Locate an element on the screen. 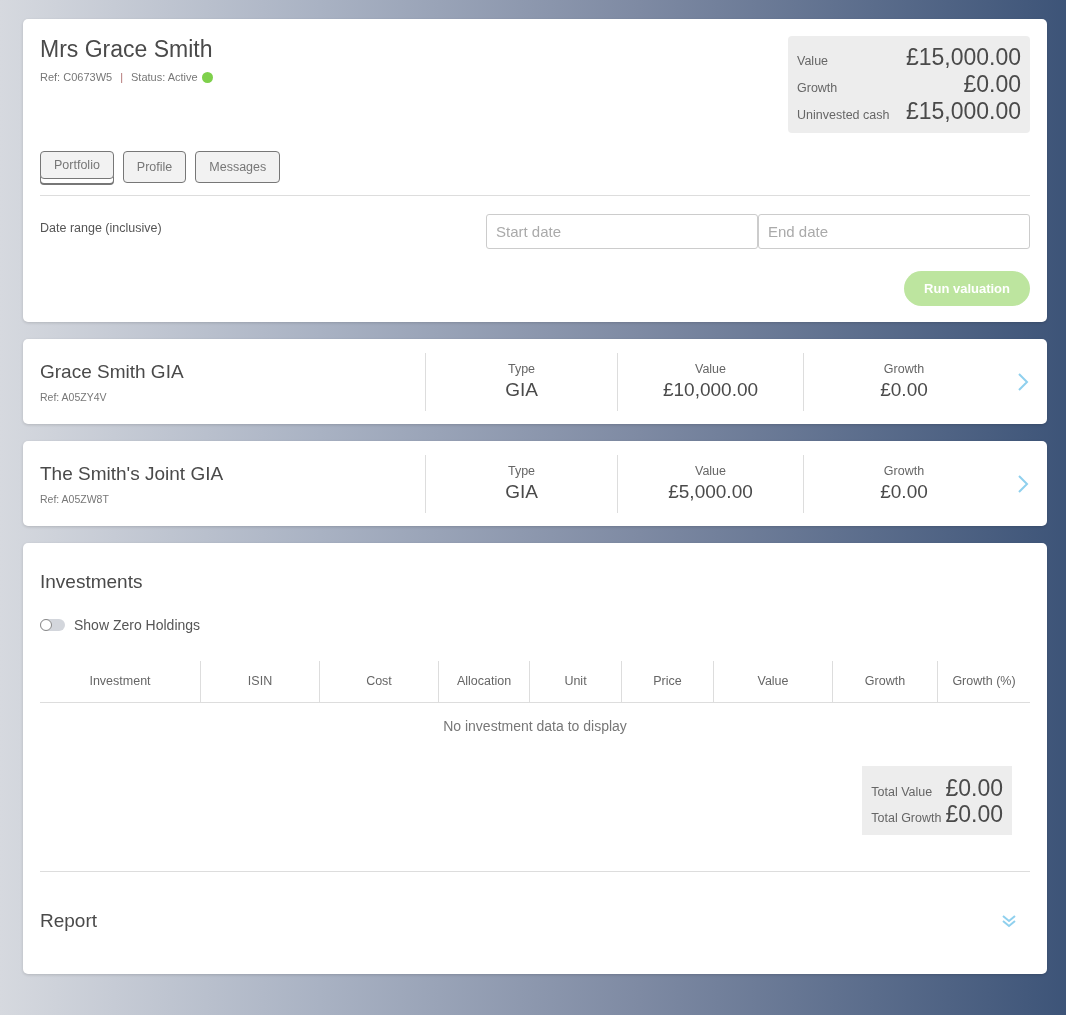 The width and height of the screenshot is (1066, 1015). account-ref: Ref: A05ZY4V is located at coordinates (74, 396).